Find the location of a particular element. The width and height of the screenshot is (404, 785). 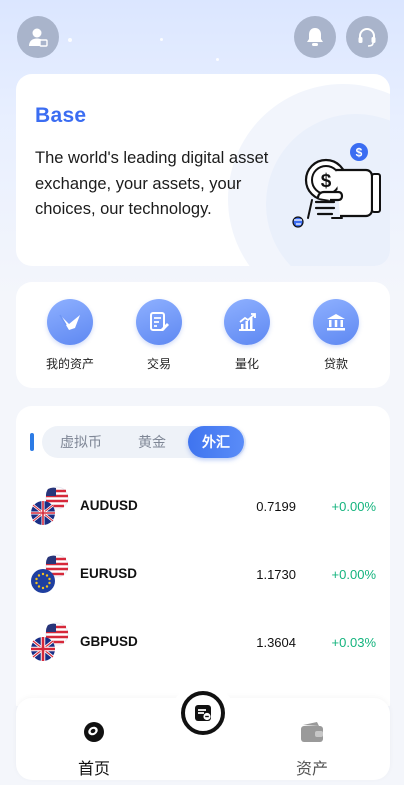

quick-action-label: 我的资产 is located at coordinates (69, 364).